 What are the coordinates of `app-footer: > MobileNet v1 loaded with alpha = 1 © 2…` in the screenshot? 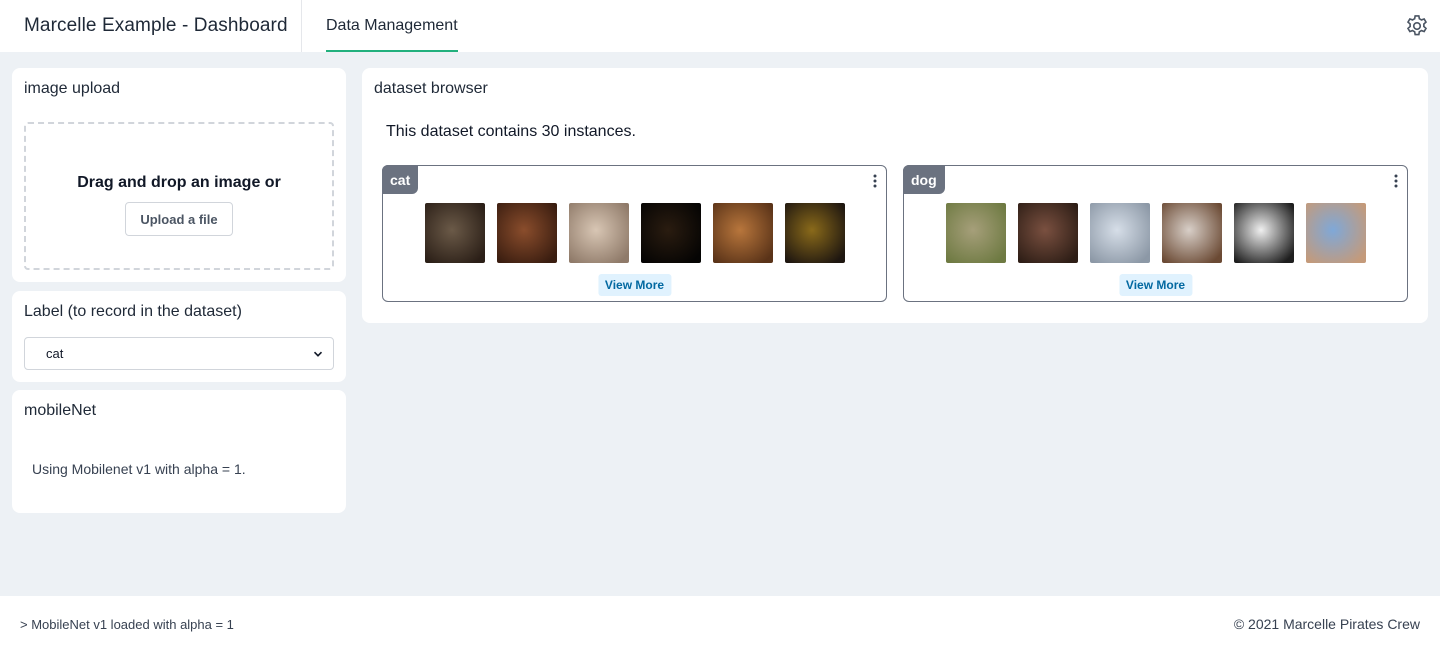 It's located at (720, 624).